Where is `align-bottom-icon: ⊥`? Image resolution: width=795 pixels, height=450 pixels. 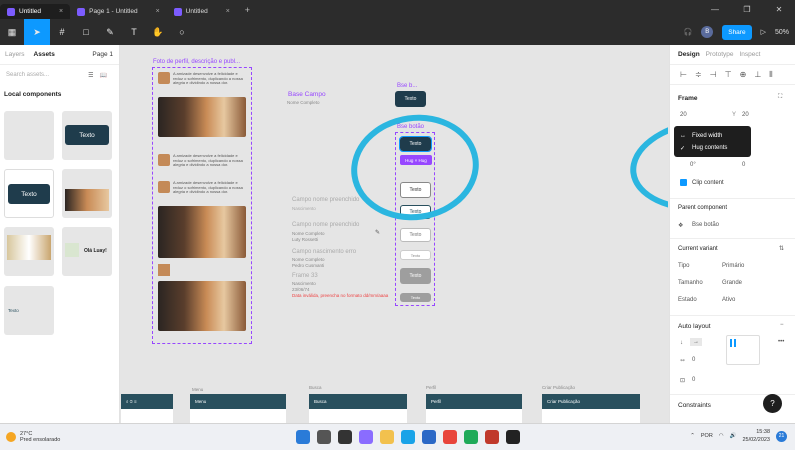 align-bottom-icon: ⊥ is located at coordinates (757, 74).